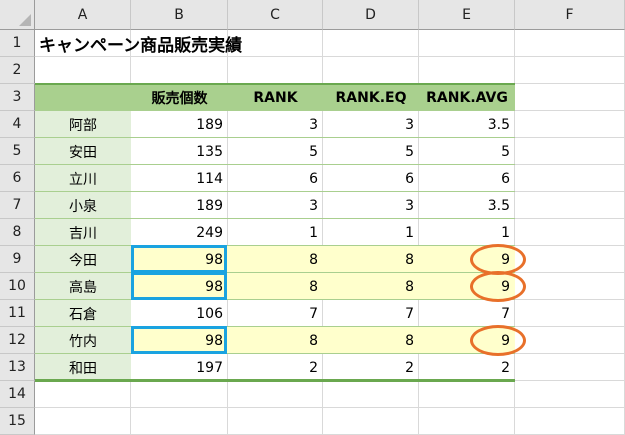 Image resolution: width=625 pixels, height=435 pixels. Describe the element at coordinates (17, 15) in the screenshot. I see `select-all-corner` at that location.